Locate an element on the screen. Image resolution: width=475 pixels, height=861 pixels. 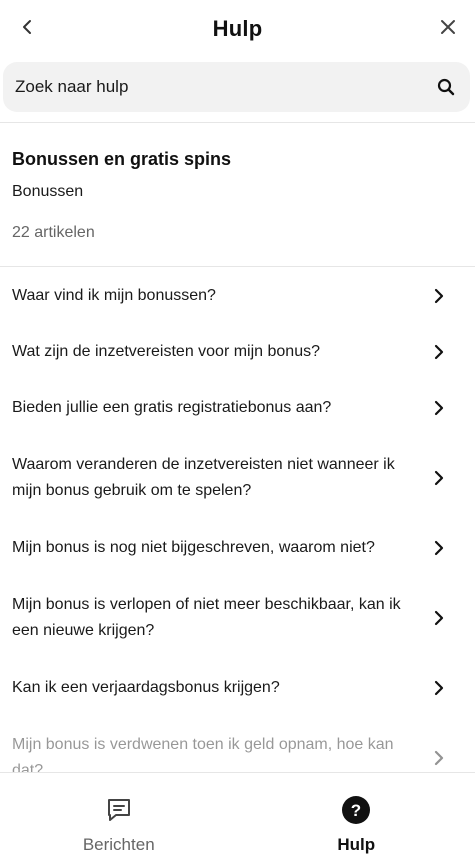
search-icon is located at coordinates (446, 87).